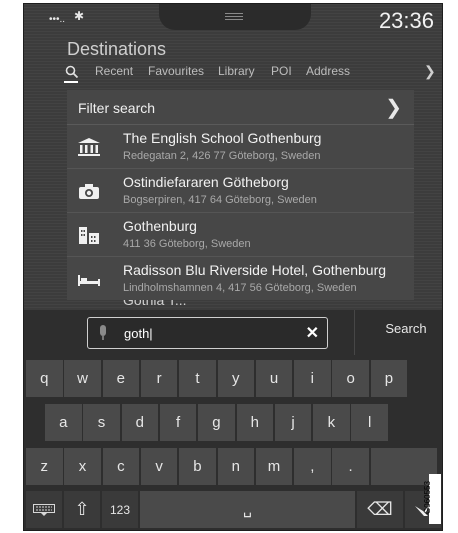 This screenshot has height=533, width=458. What do you see at coordinates (57, 19) in the screenshot?
I see `signal-strength-icon: •••..` at bounding box center [57, 19].